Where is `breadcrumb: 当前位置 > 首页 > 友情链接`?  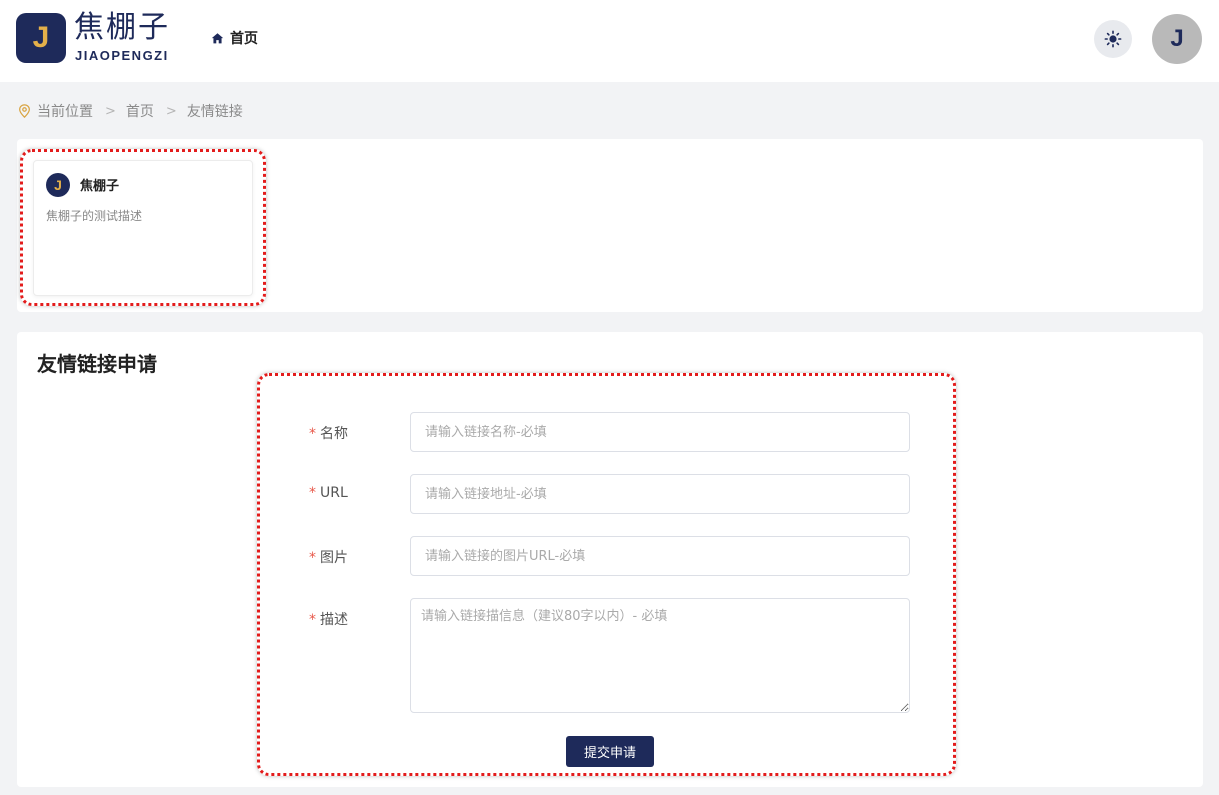
breadcrumb: 当前位置 > 首页 > 友情链接 is located at coordinates (130, 111).